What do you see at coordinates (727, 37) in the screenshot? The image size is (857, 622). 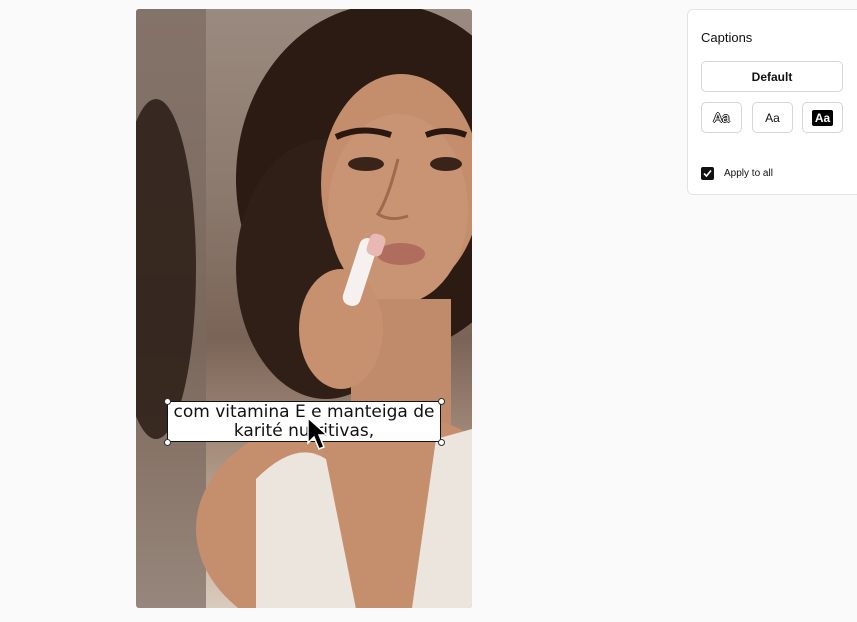 I see `panel-title: Captions` at bounding box center [727, 37].